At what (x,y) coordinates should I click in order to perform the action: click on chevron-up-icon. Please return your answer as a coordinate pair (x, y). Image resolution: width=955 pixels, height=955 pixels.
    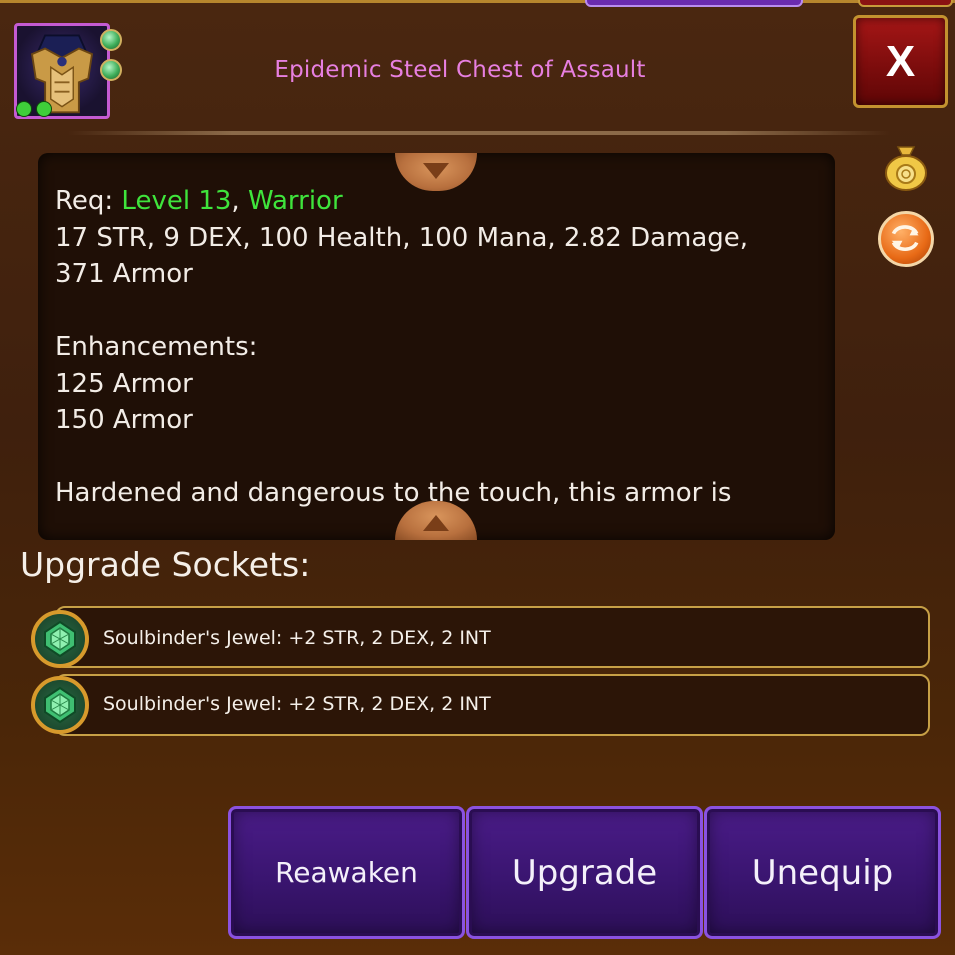
    Looking at the image, I should click on (436, 523).